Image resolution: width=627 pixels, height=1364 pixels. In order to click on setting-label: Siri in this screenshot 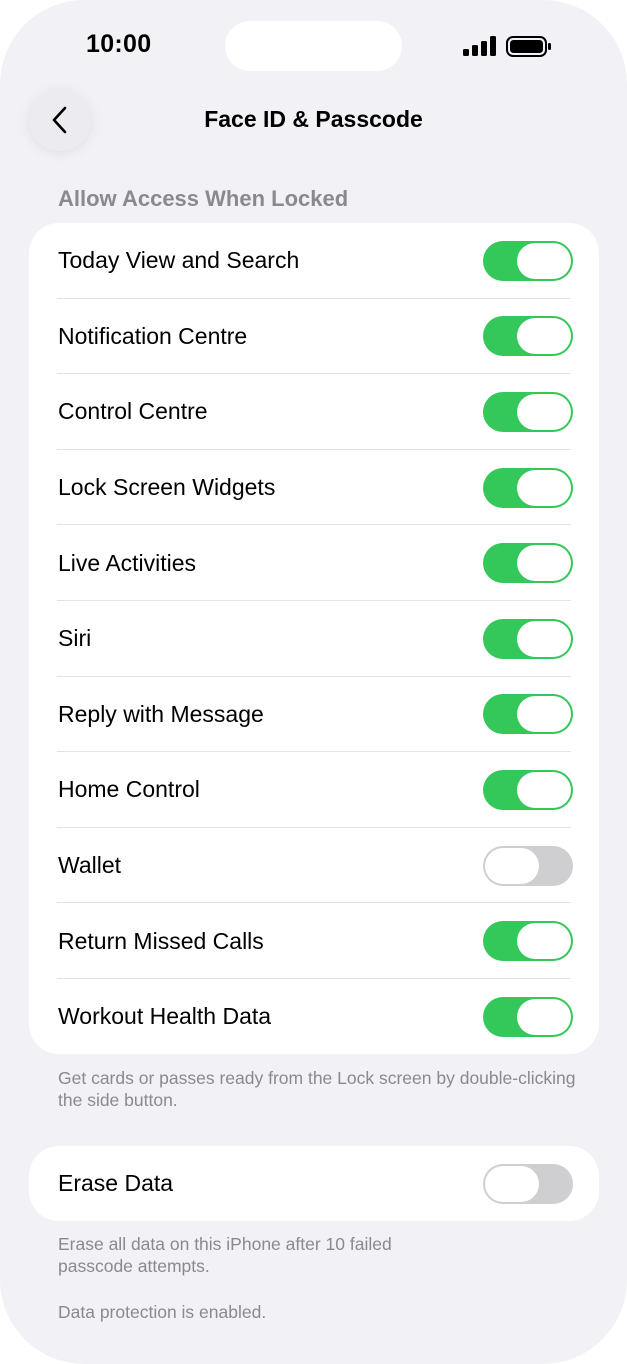, I will do `click(75, 638)`.